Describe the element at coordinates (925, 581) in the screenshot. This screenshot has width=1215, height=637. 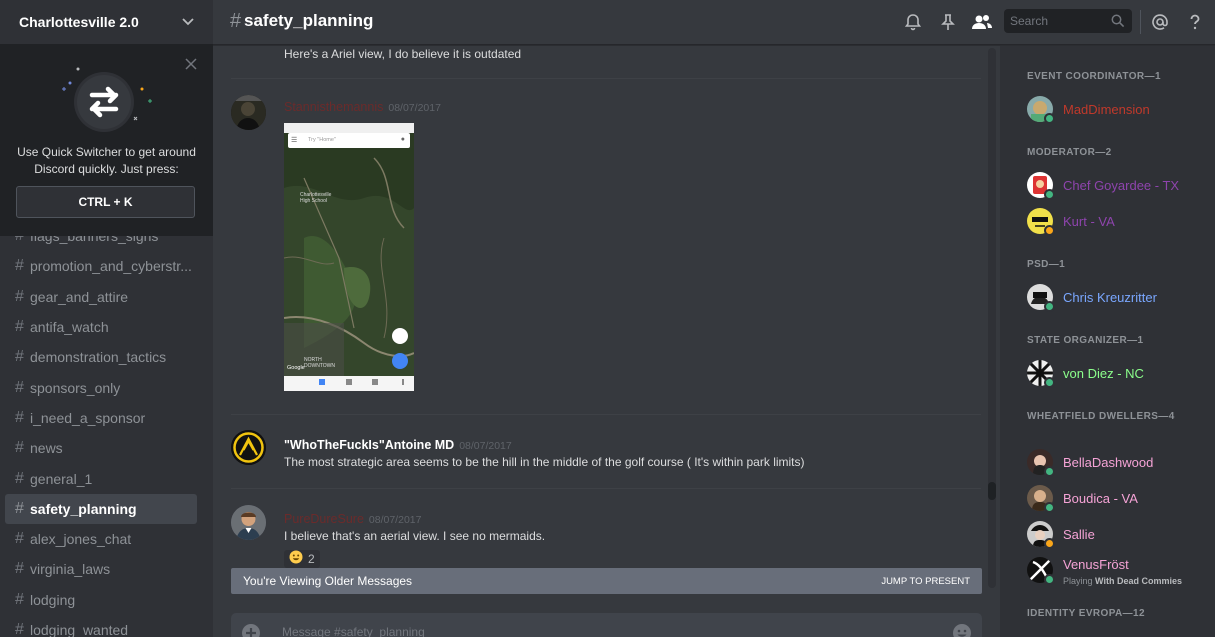
I see `jump-to-present-button: JUMP TO PRESENT` at that location.